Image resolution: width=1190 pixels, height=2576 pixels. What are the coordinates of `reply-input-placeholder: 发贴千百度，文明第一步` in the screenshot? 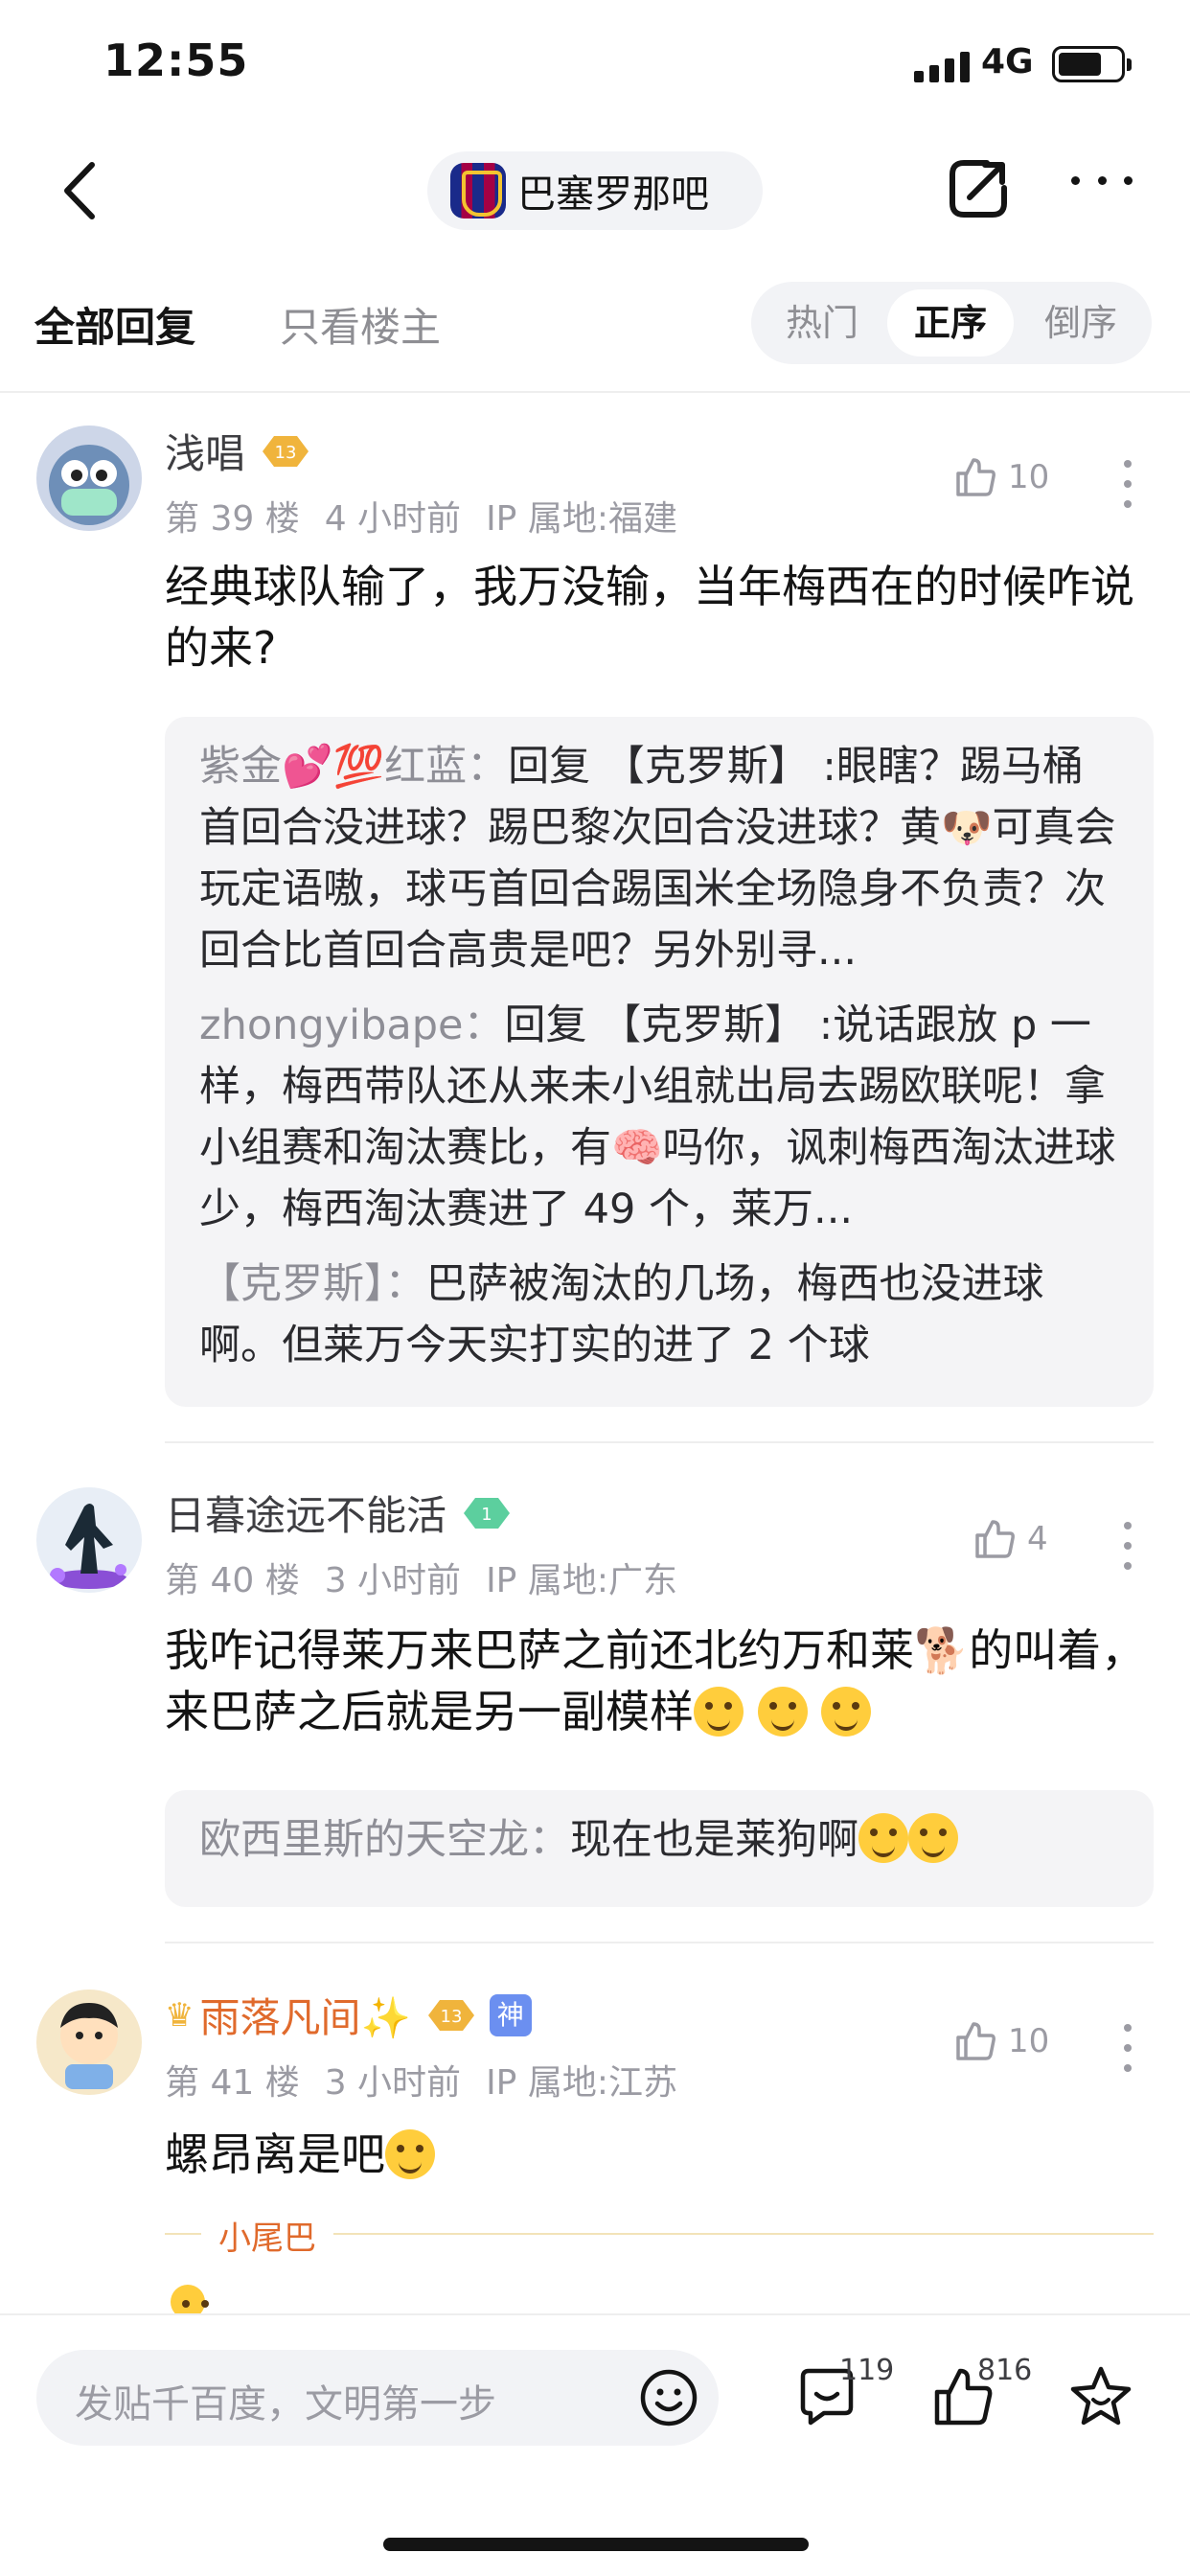 It's located at (286, 2404).